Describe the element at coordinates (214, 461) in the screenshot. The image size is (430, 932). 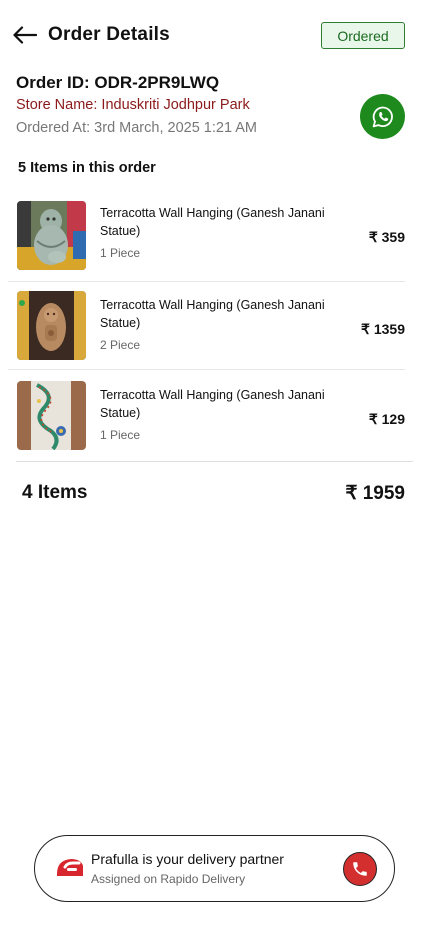
I see `divider` at that location.